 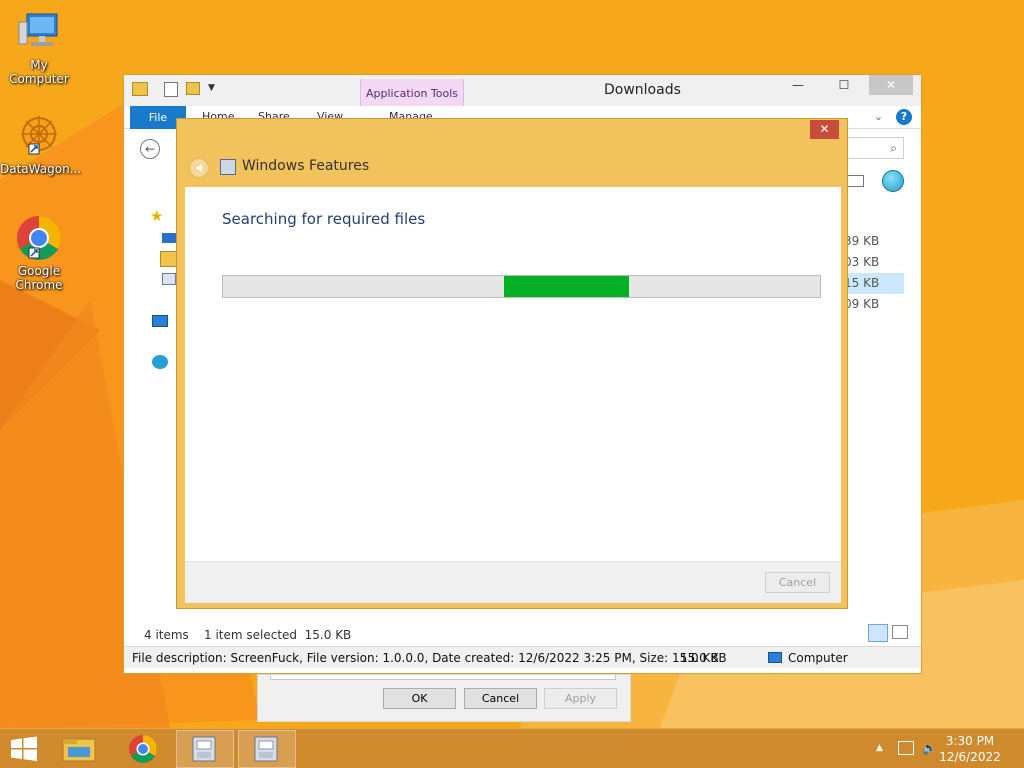 I want to click on minimize-button: —, so click(x=798, y=85).